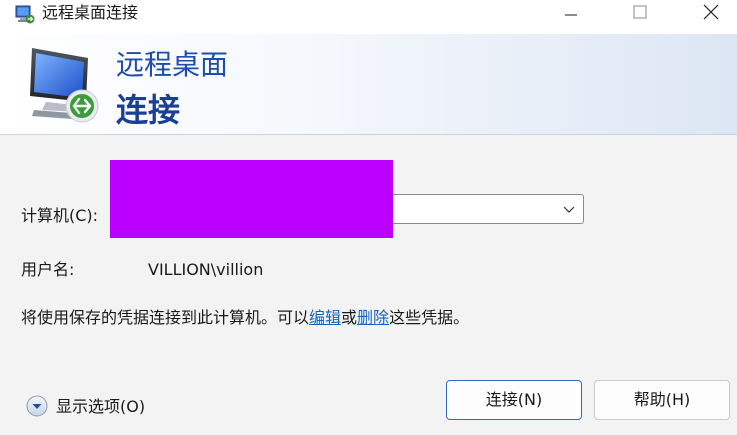 This screenshot has height=435, width=737. Describe the element at coordinates (37, 406) in the screenshot. I see `expand-circle-icon` at that location.